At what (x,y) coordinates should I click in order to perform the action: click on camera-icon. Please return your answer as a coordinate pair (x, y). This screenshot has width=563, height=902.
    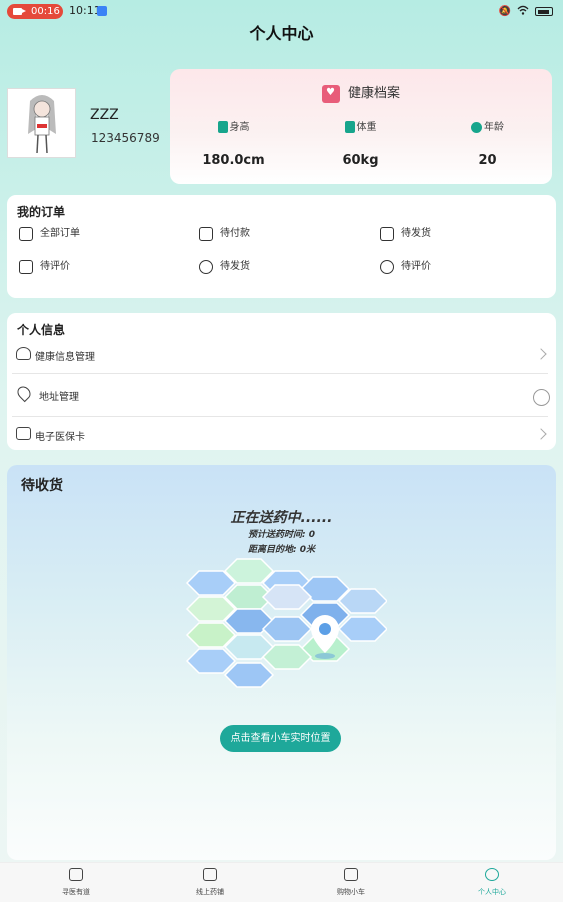
    Looking at the image, I should click on (19, 11).